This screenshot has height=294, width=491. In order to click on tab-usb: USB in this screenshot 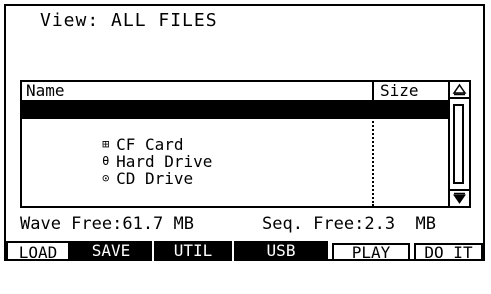, I will do `click(280, 251)`.